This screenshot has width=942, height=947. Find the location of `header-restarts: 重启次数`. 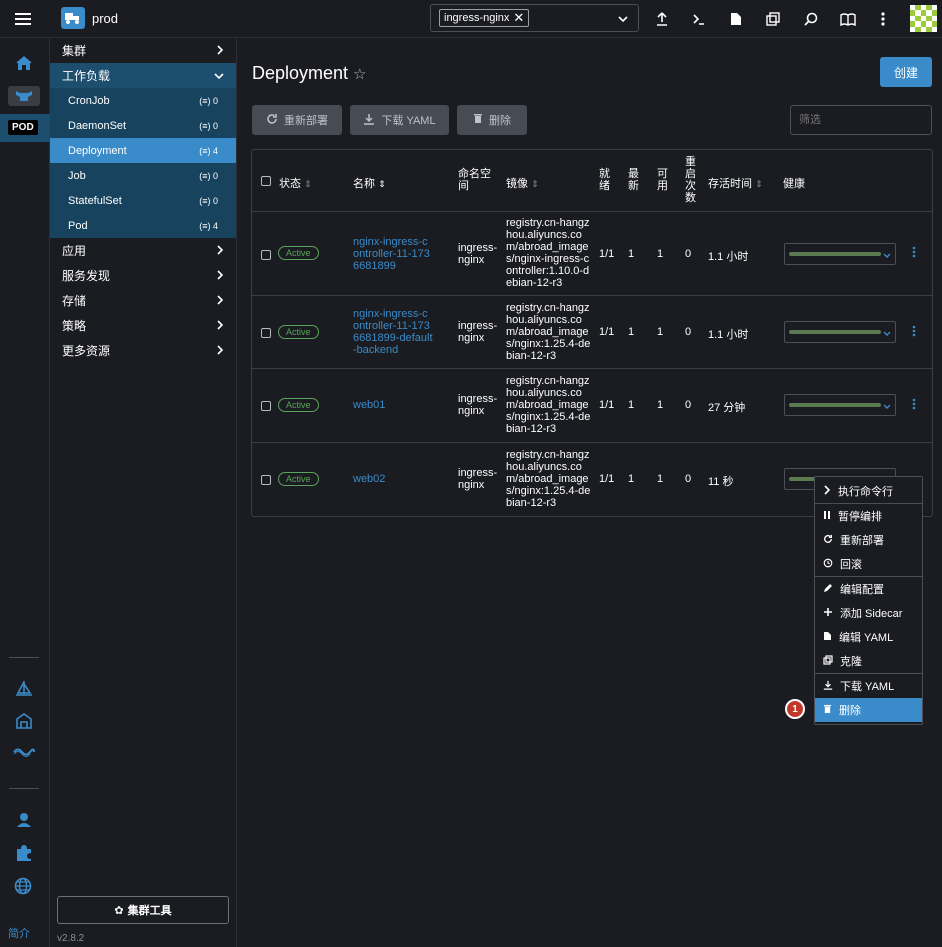

header-restarts: 重启次数 is located at coordinates (691, 180).